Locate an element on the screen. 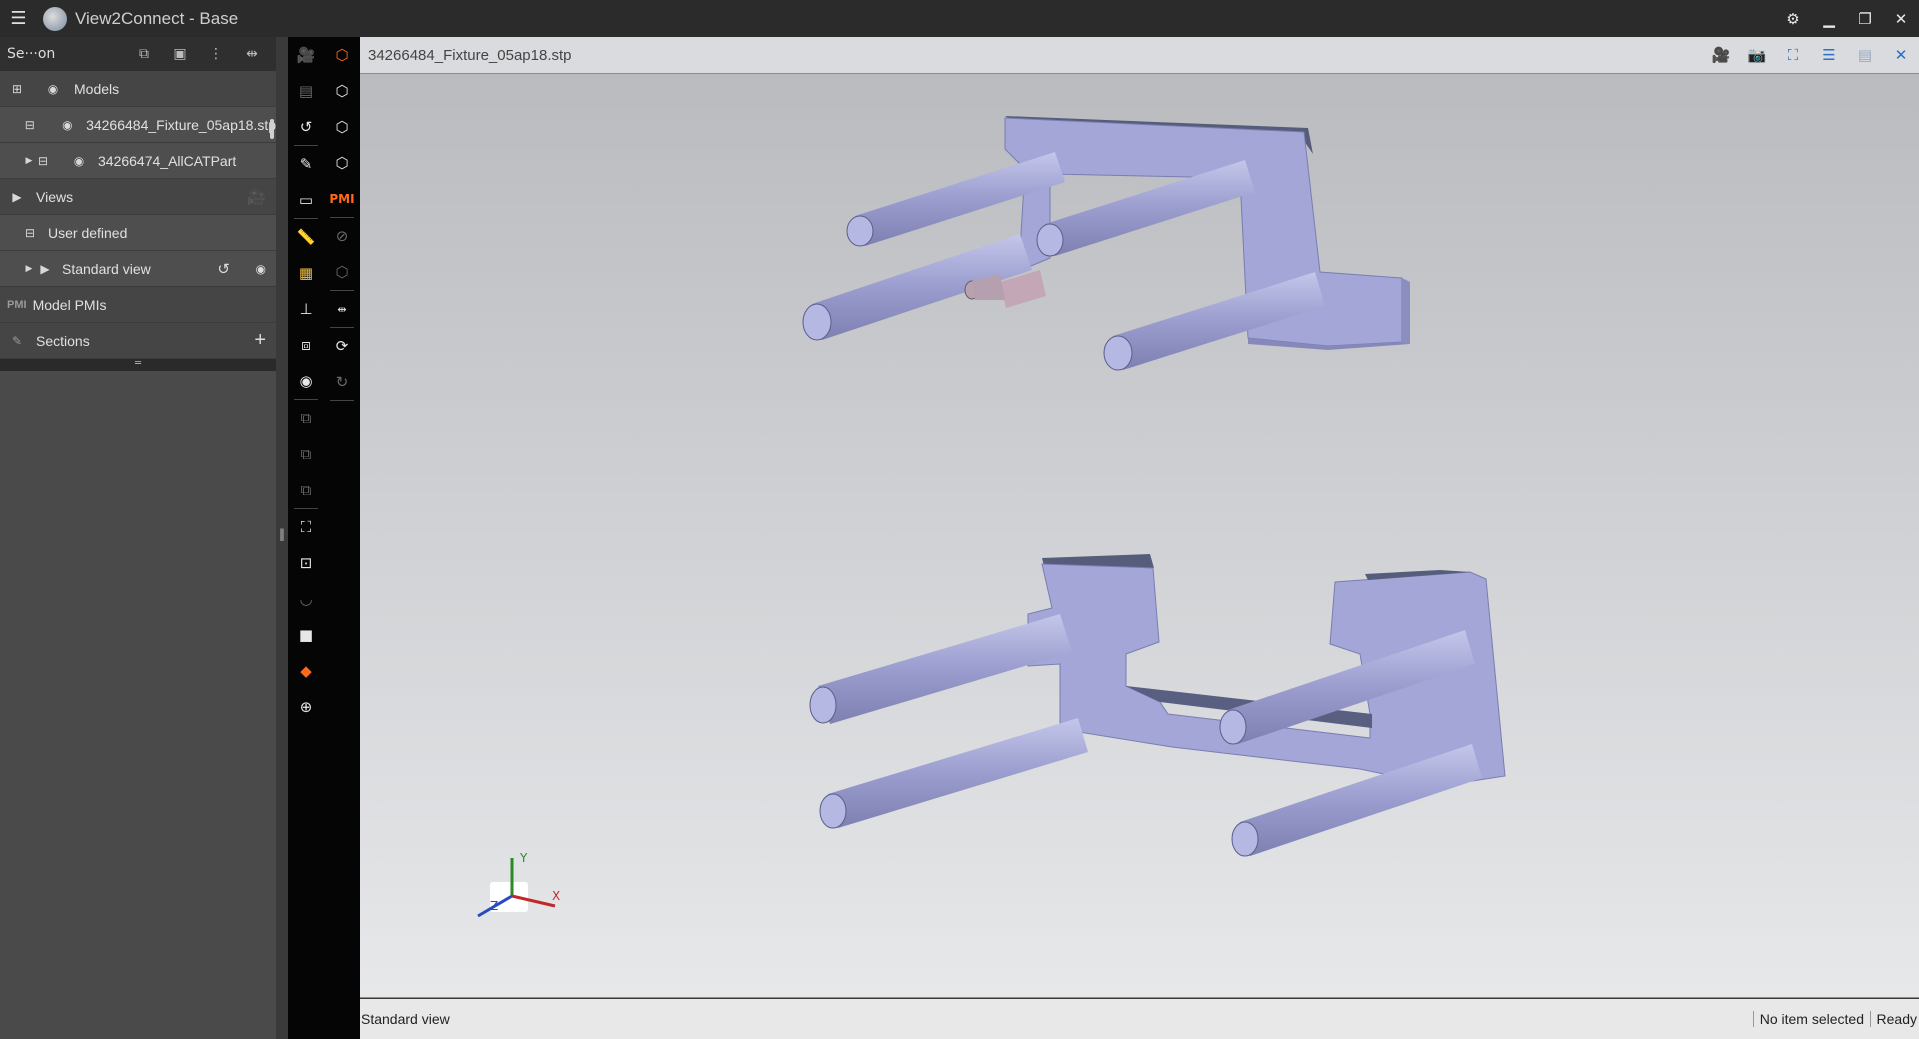 This screenshot has height=1039, width=1919. axis-triad: Y X Z is located at coordinates (518, 884).